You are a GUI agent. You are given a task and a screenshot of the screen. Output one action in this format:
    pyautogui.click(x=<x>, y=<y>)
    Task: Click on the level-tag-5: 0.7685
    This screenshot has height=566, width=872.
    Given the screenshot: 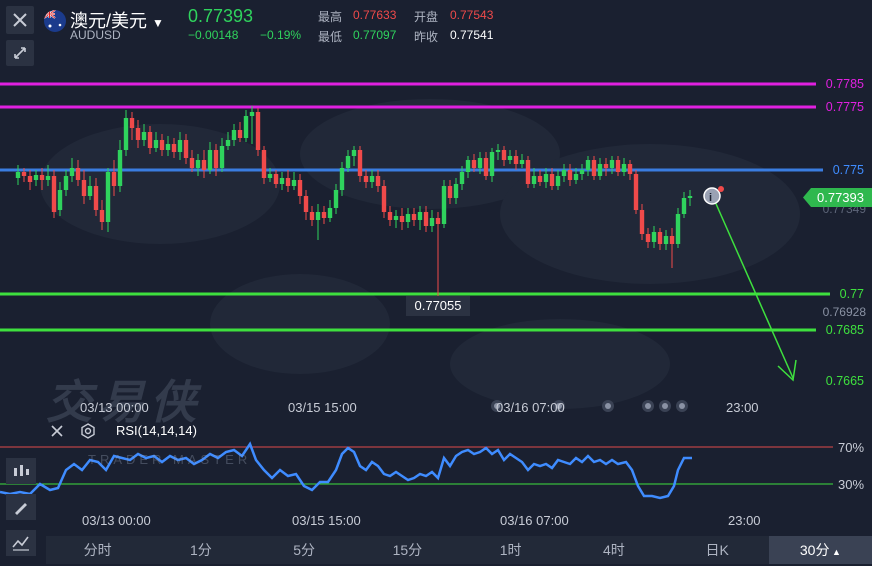 What is the action you would take?
    pyautogui.click(x=843, y=330)
    